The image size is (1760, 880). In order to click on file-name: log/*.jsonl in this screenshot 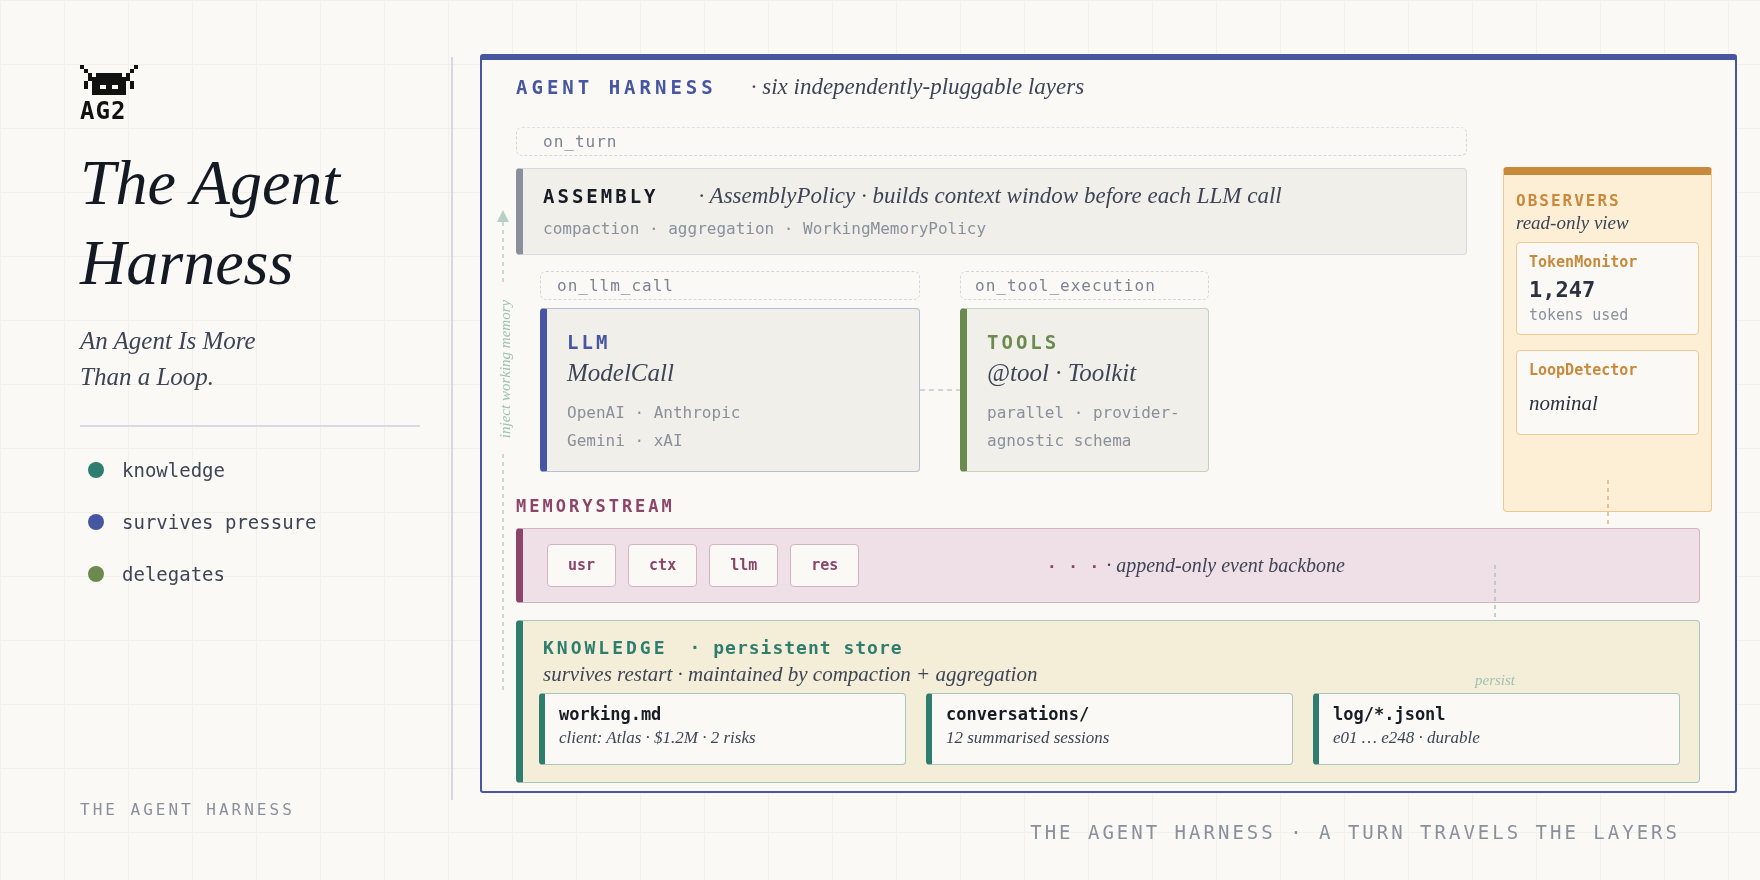, I will do `click(1390, 714)`.